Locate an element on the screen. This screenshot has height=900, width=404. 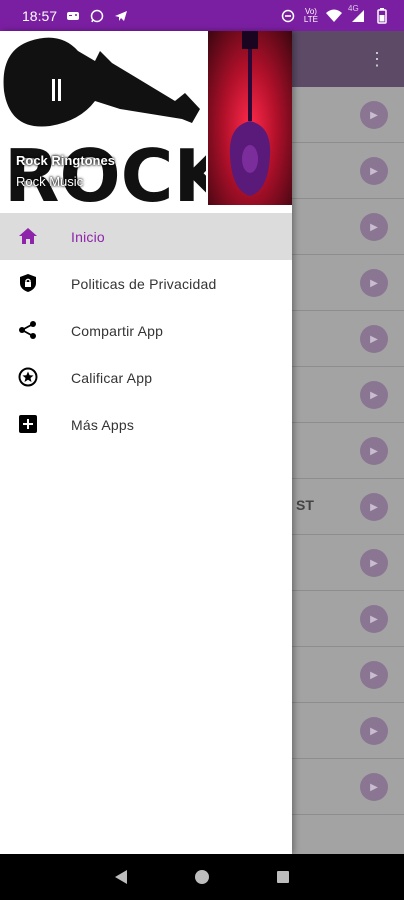
menu-item-label: Más Apps is located at coordinates (103, 424).